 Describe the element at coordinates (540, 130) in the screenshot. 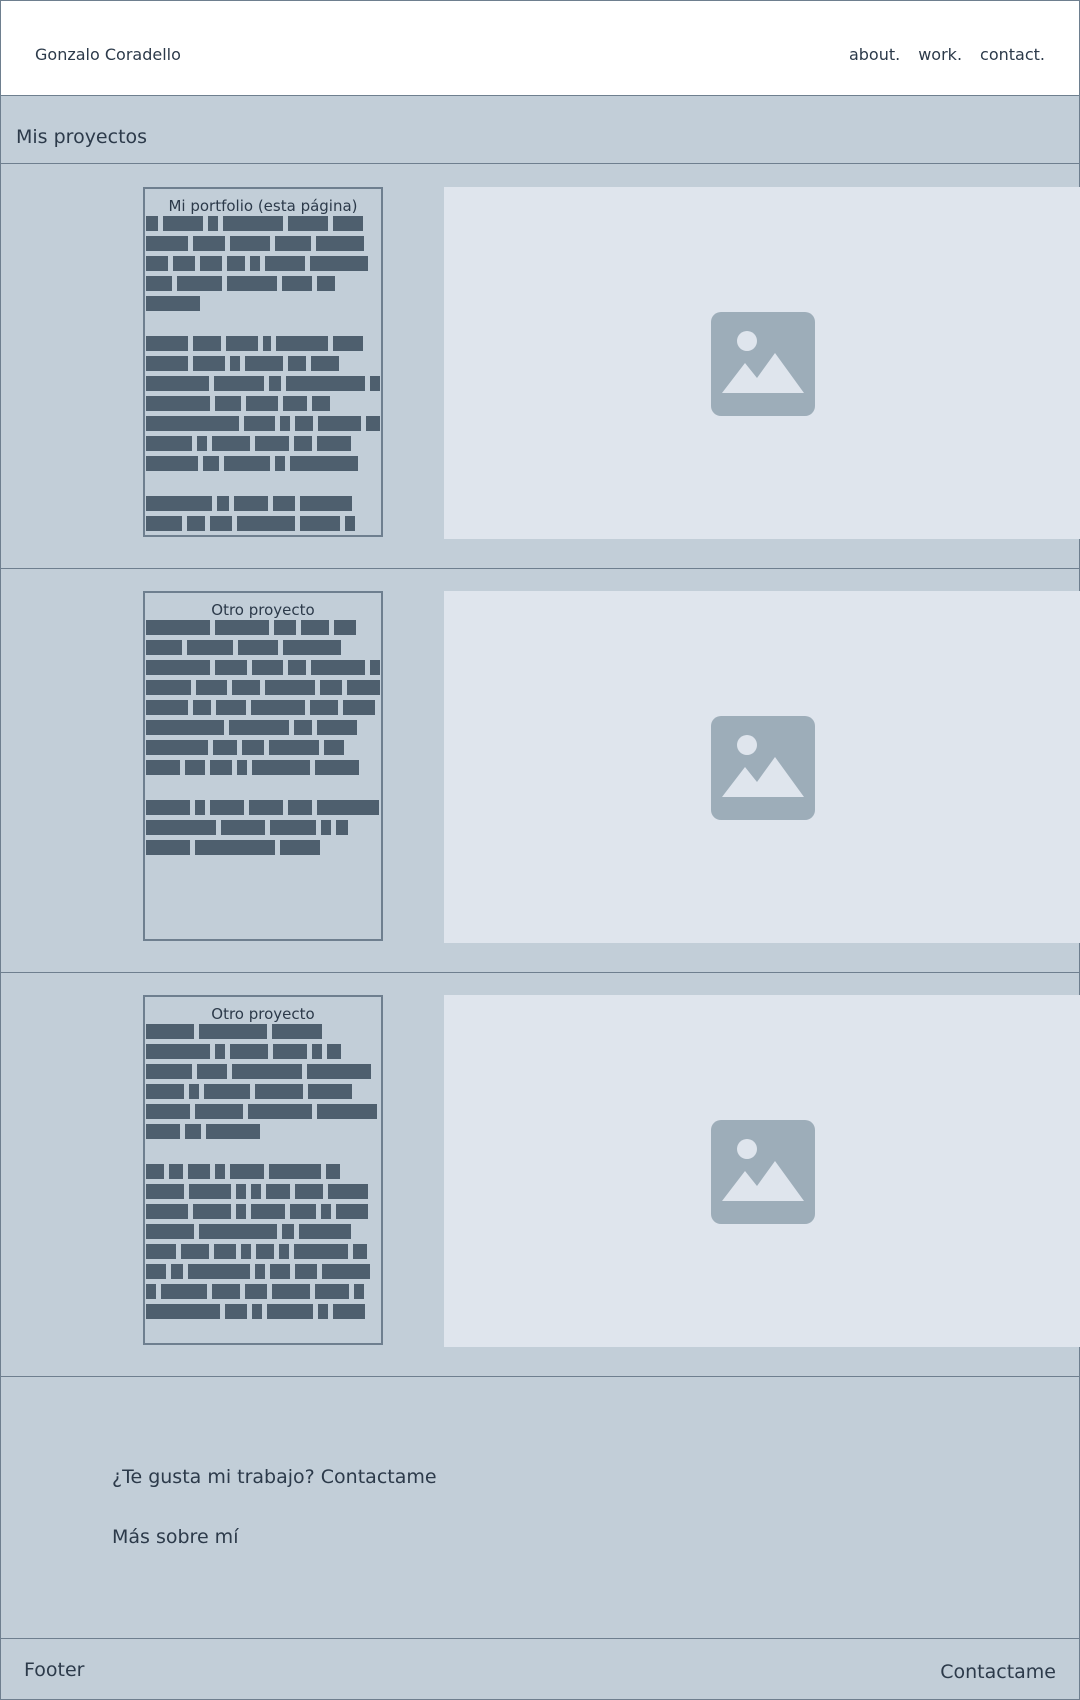

I see `projects-section-header: Mis proyectos` at that location.